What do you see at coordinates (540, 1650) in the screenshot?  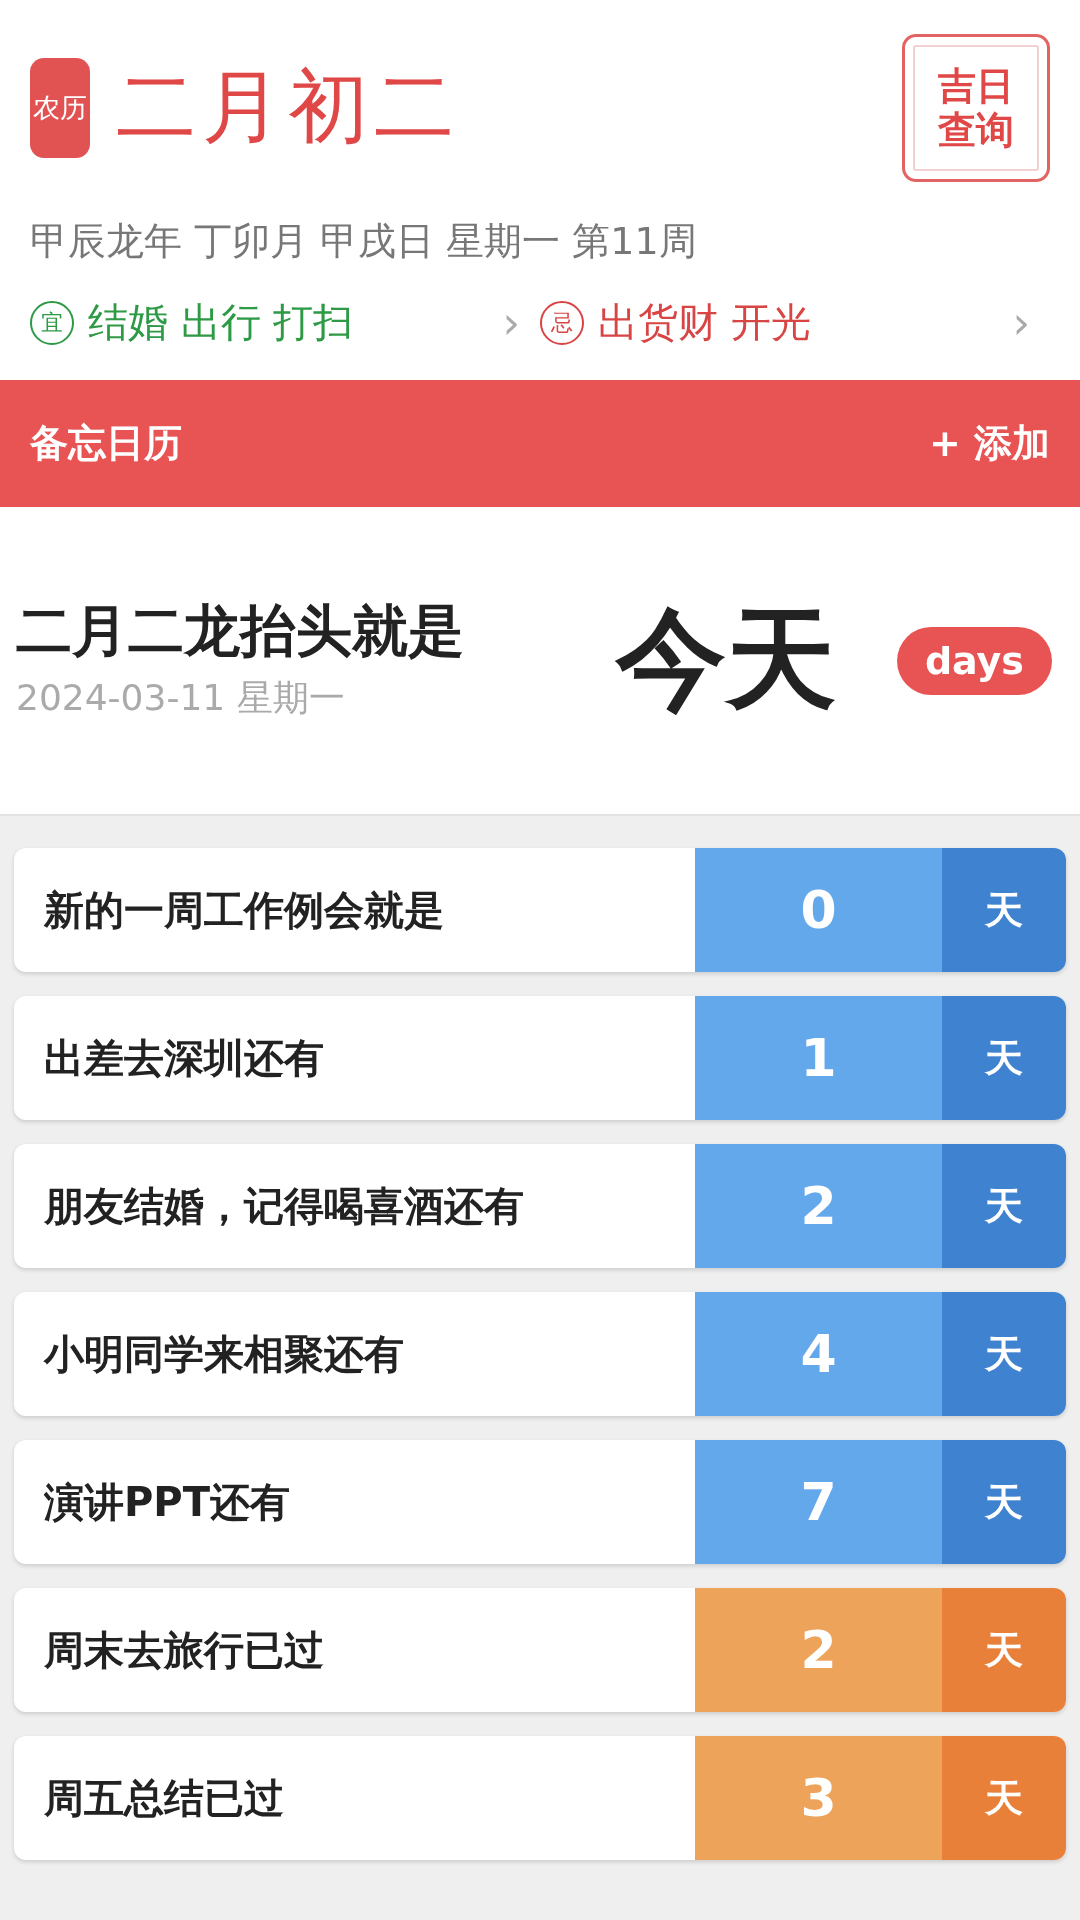 I see `event-row: 周末去旅行已过 2 天` at bounding box center [540, 1650].